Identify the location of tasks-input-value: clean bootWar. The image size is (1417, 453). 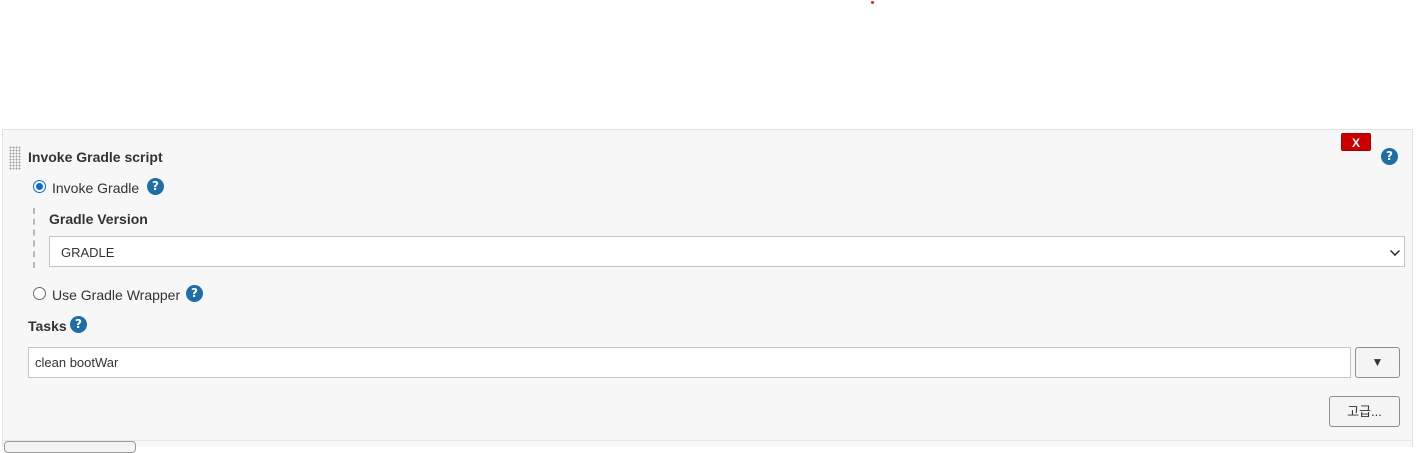
(77, 362).